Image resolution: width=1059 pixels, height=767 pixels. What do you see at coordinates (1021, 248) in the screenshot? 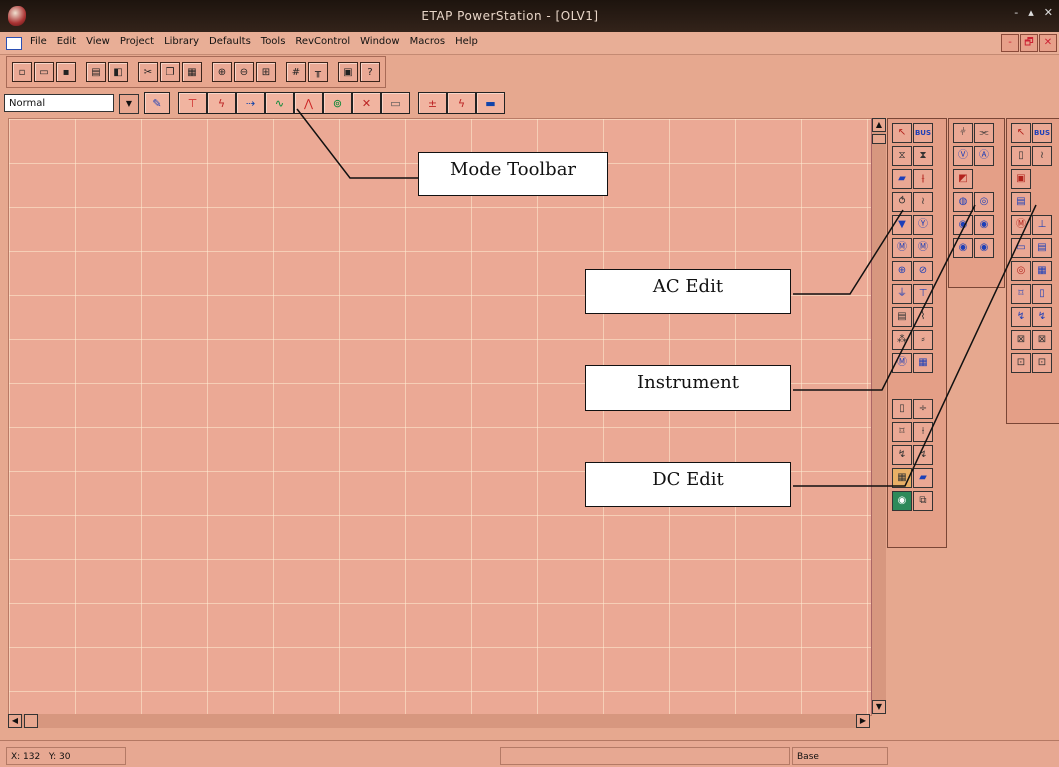
I see `dc-lumped-load-icon: ▭` at bounding box center [1021, 248].